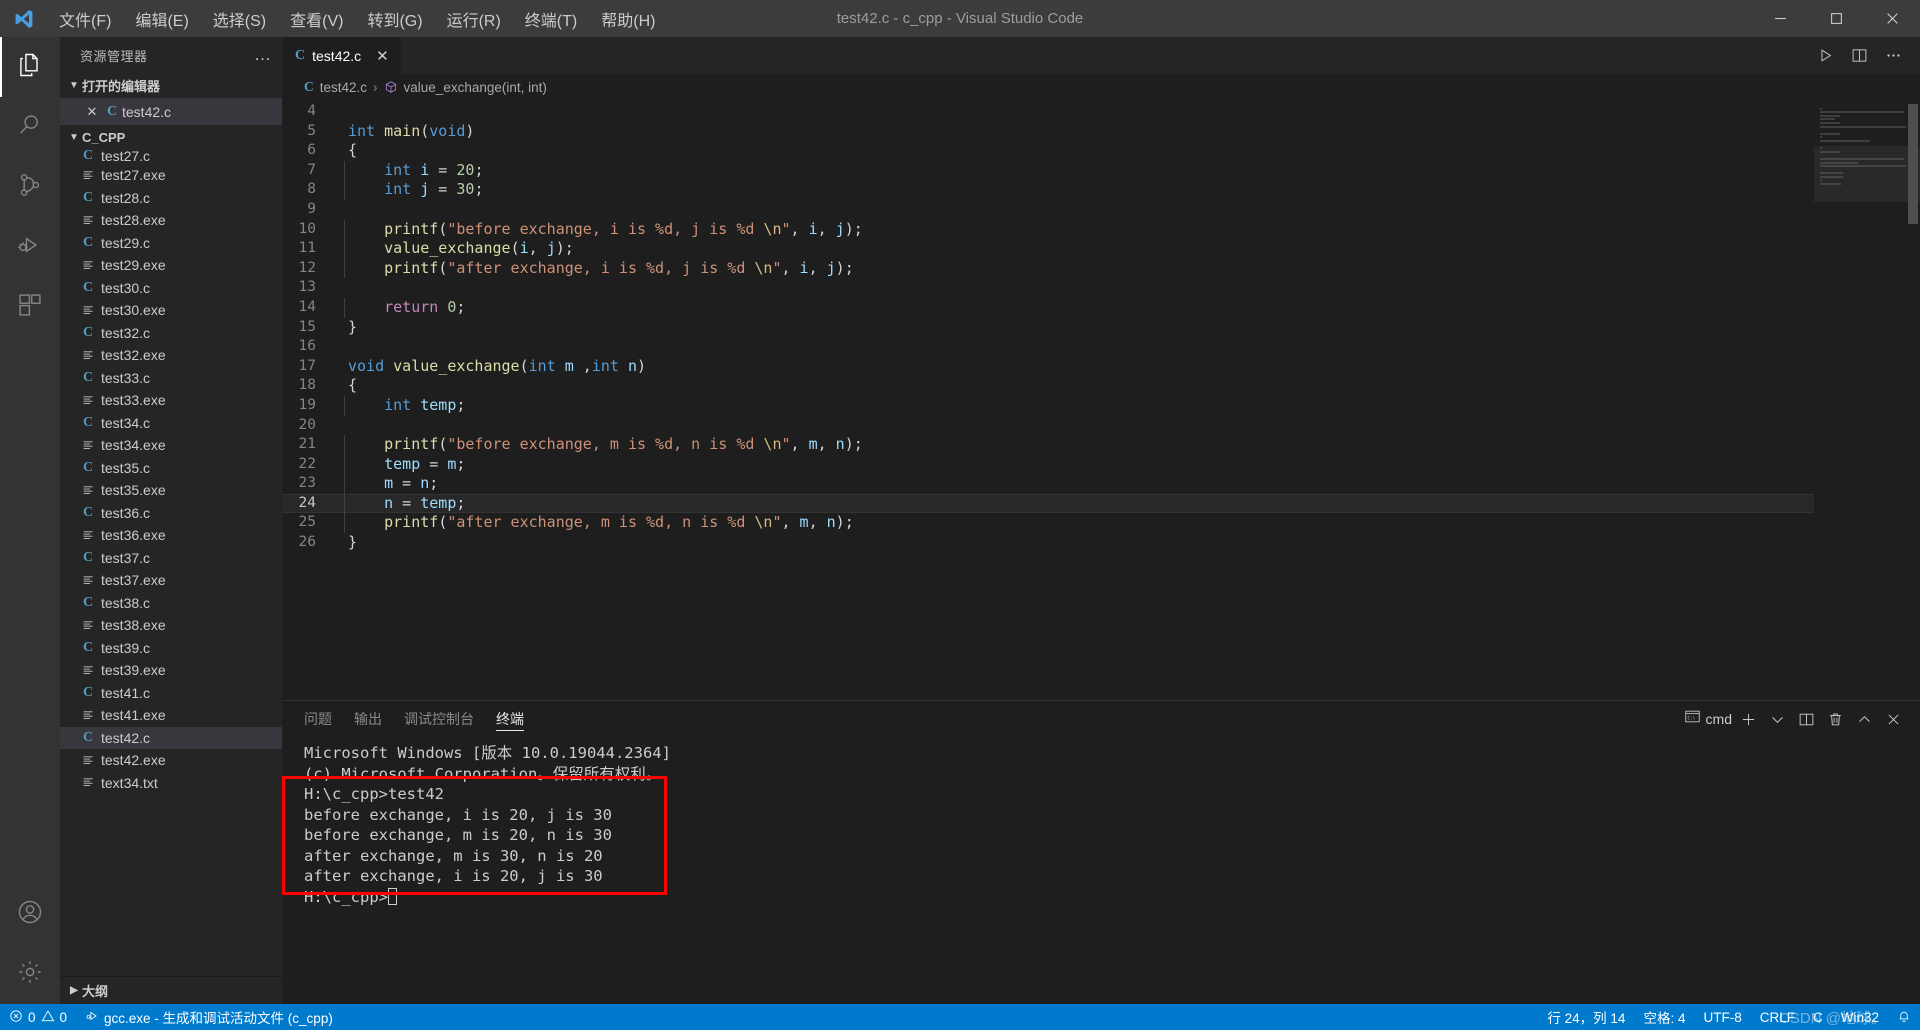 The width and height of the screenshot is (1920, 1030). Describe the element at coordinates (1913, 164) in the screenshot. I see `scrollbar-thumb` at that location.